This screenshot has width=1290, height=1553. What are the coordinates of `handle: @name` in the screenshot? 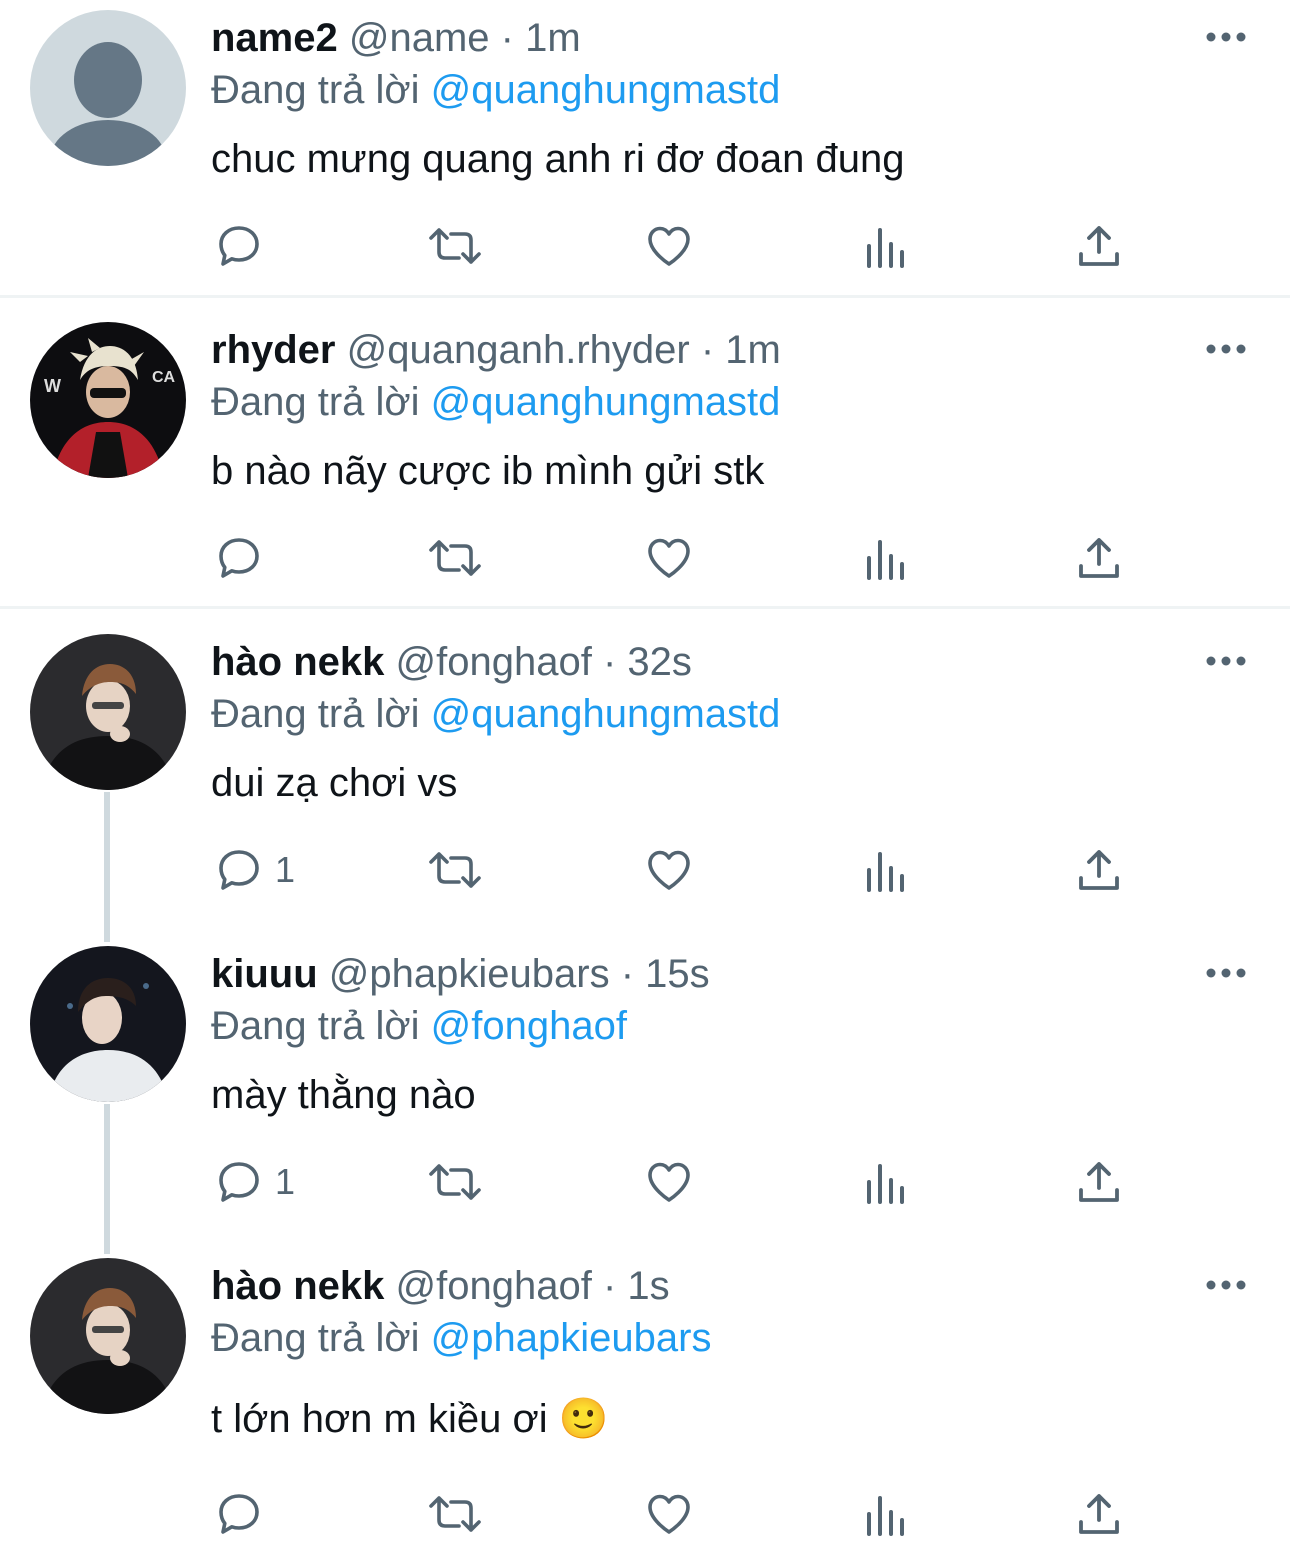 It's located at (419, 38).